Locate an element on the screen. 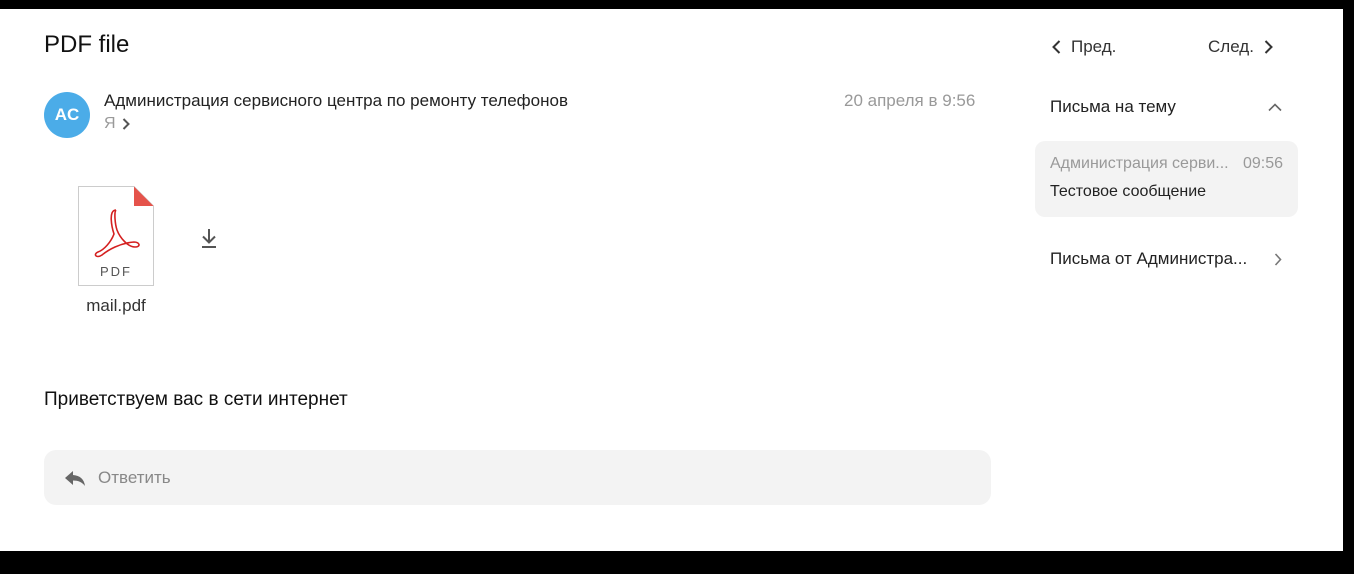  chevron-up-icon is located at coordinates (1275, 107).